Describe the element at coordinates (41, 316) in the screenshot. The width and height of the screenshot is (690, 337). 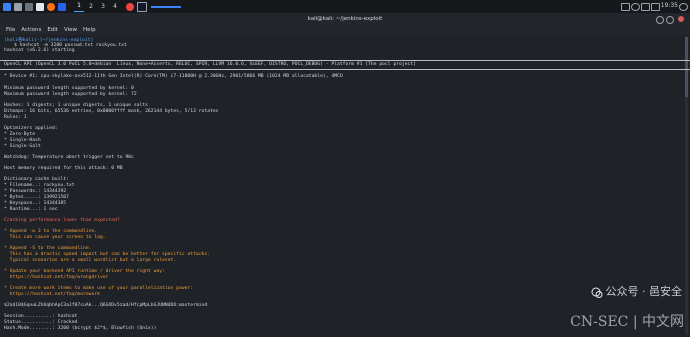
I see `status-line: Session..........: hashcat` at that location.